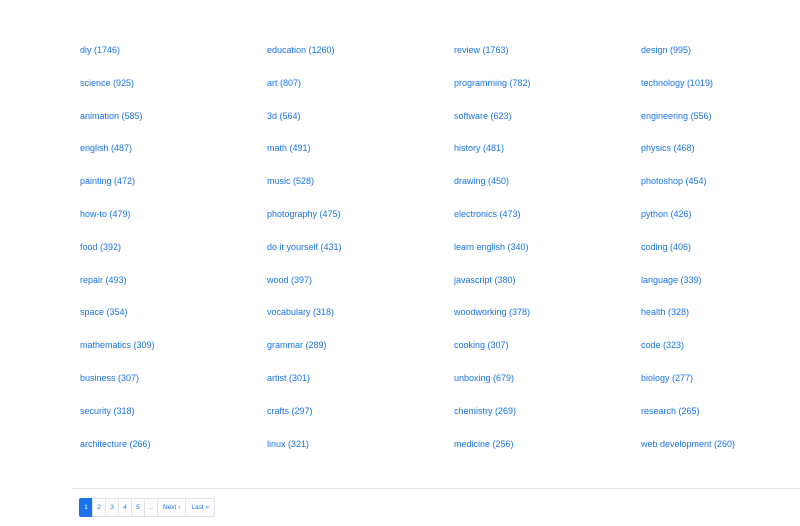 This screenshot has width=800, height=526. Describe the element at coordinates (547, 56) in the screenshot. I see `tag-link: review (1763)` at that location.